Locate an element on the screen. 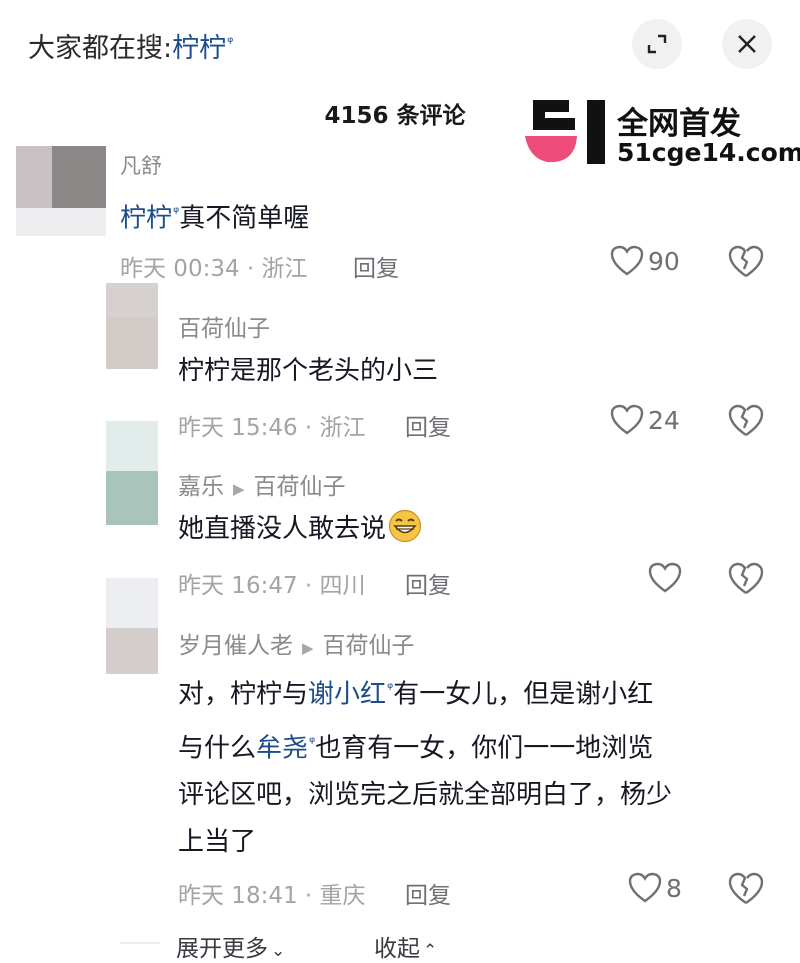 The width and height of the screenshot is (800, 963). comment-line: 与什么牟尧ᵠ也育有一女，你们一一地浏览 is located at coordinates (416, 748).